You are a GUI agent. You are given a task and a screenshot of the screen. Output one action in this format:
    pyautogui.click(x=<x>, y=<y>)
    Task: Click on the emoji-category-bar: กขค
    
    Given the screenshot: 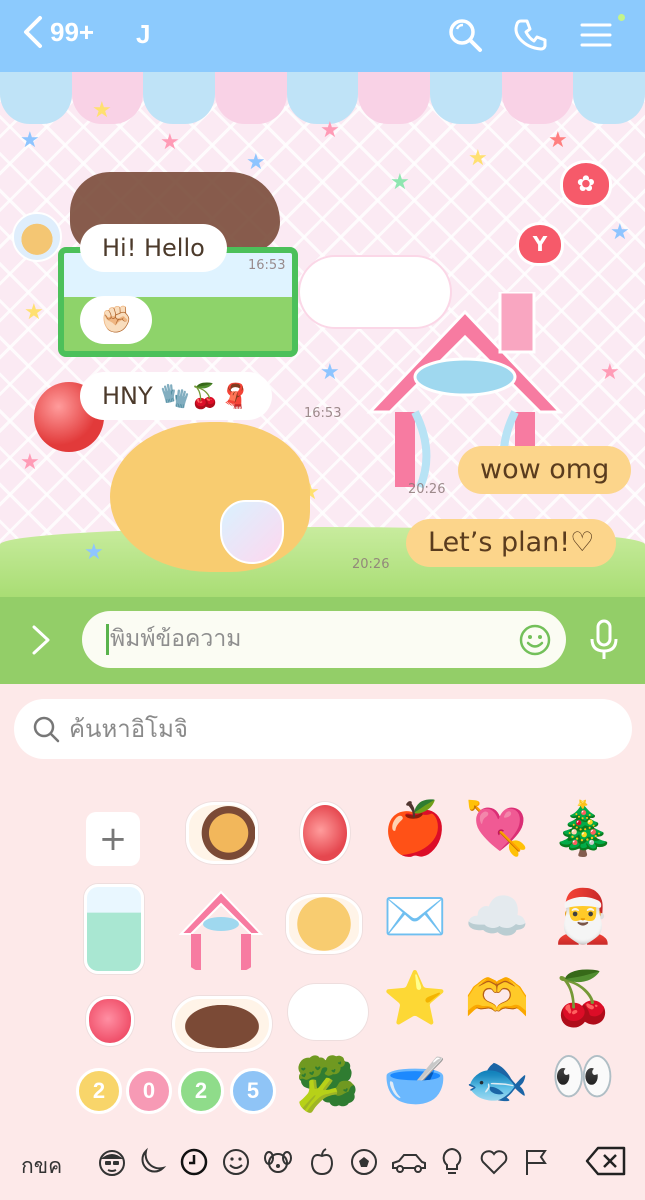 What is the action you would take?
    pyautogui.click(x=322, y=1162)
    